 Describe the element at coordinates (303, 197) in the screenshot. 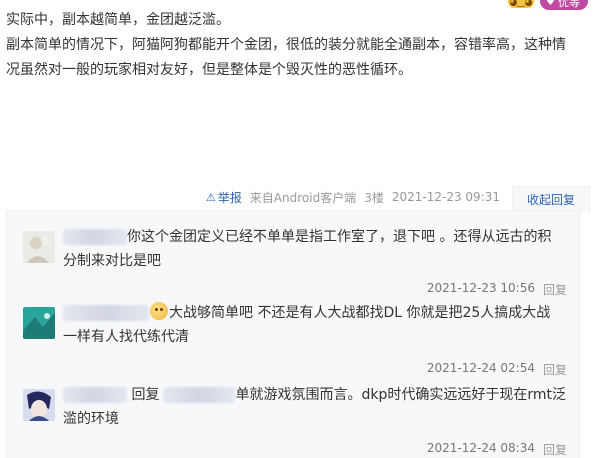

I see `post-source: 来自Android客户端` at that location.